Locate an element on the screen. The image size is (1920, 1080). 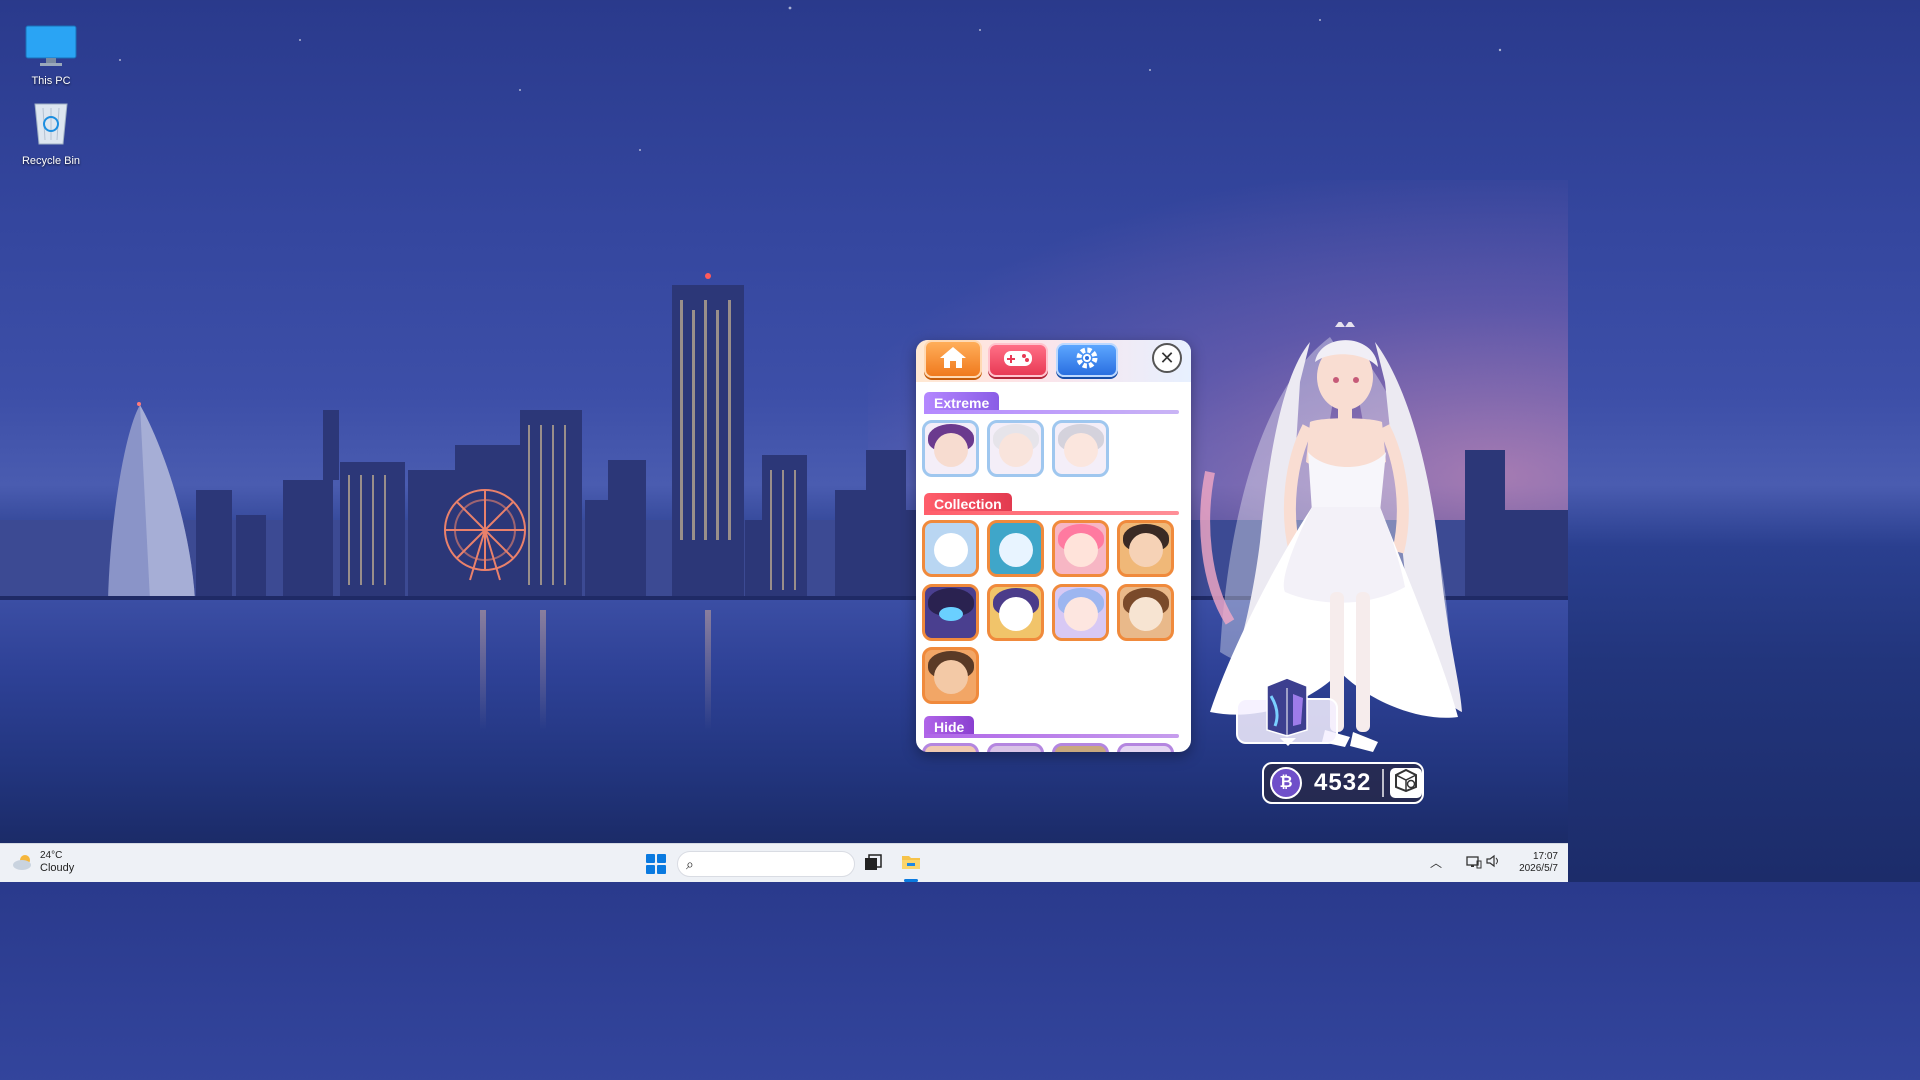
task-view-icon is located at coordinates (873, 862).